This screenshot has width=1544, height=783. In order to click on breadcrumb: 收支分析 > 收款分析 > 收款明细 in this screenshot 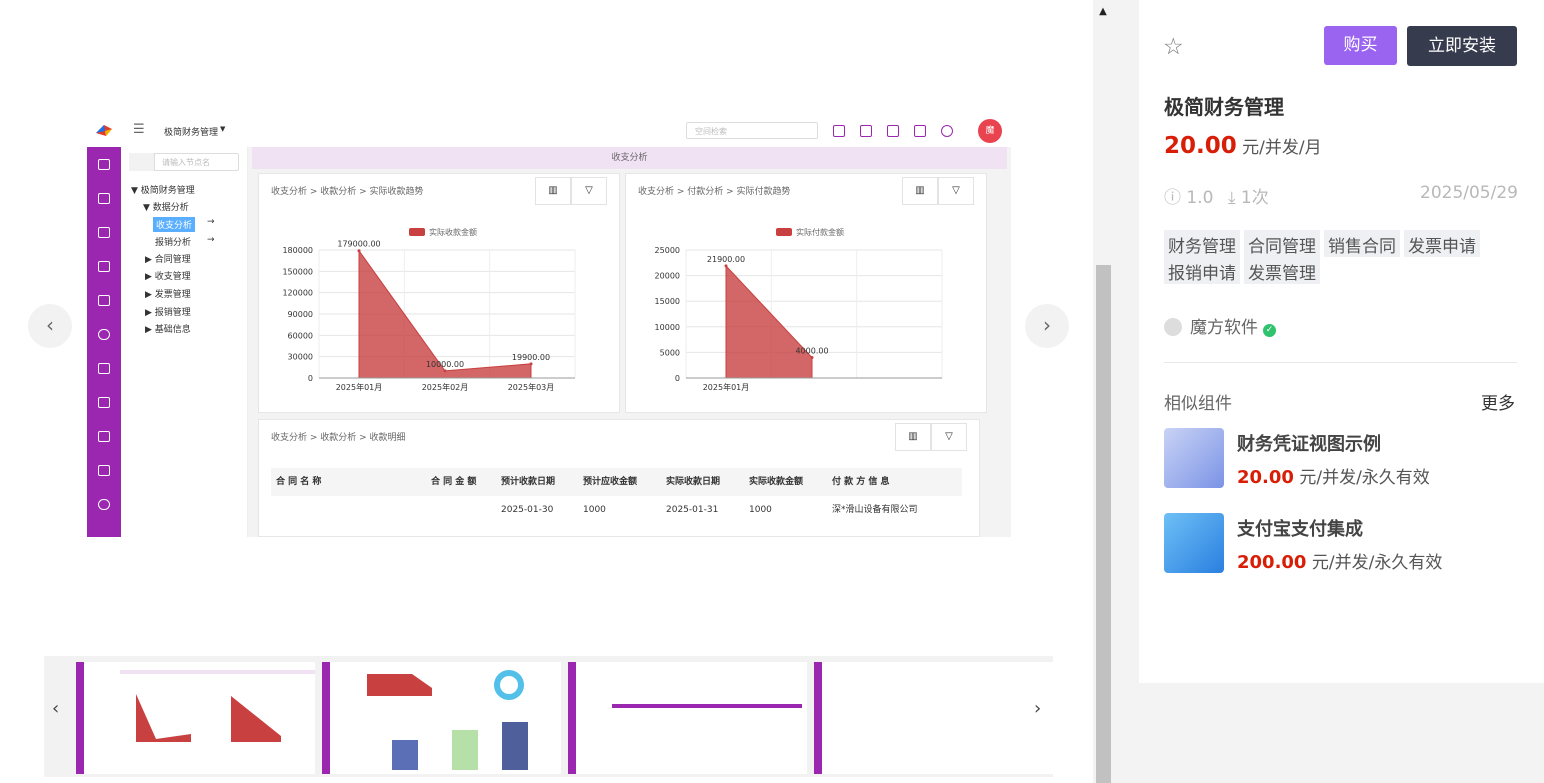, I will do `click(338, 438)`.